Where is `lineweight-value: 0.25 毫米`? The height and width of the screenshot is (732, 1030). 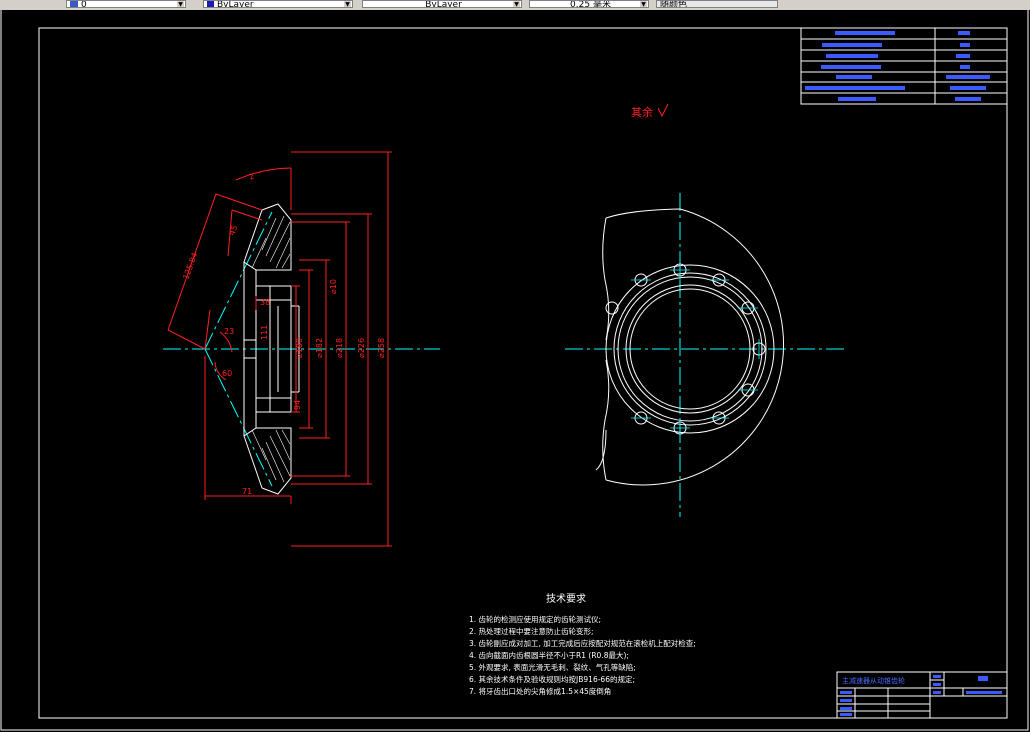 lineweight-value: 0.25 毫米 is located at coordinates (590, 4).